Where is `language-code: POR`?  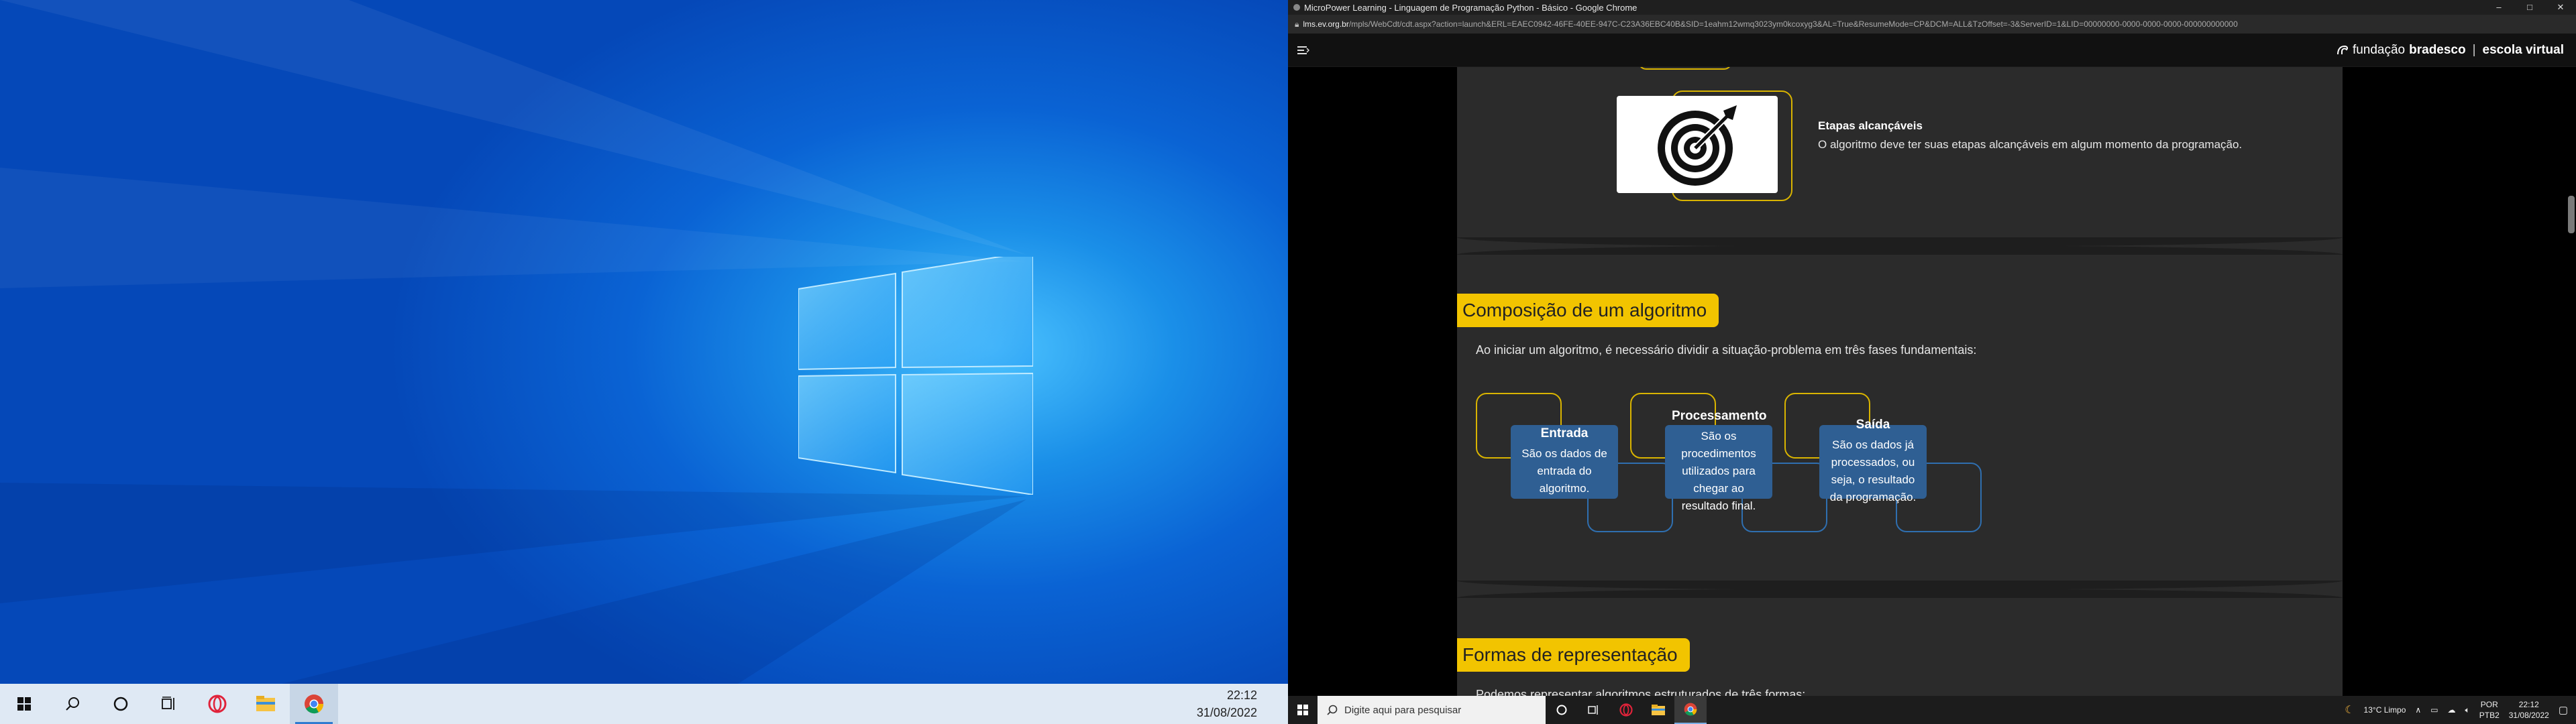 language-code: POR is located at coordinates (2489, 704).